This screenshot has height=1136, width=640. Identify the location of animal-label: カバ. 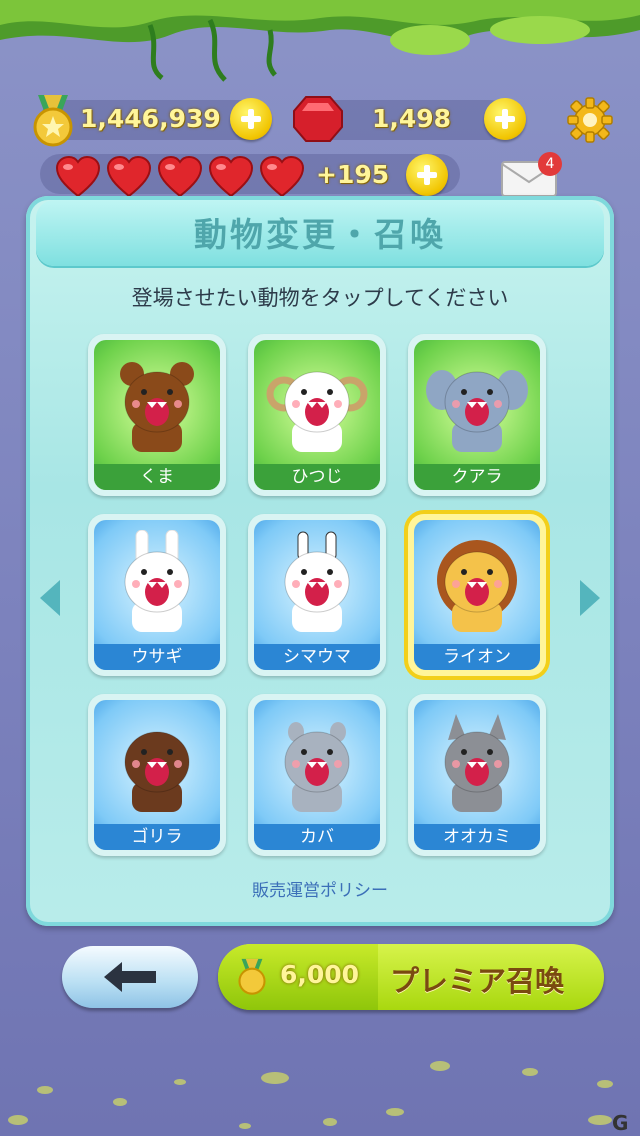
(317, 837).